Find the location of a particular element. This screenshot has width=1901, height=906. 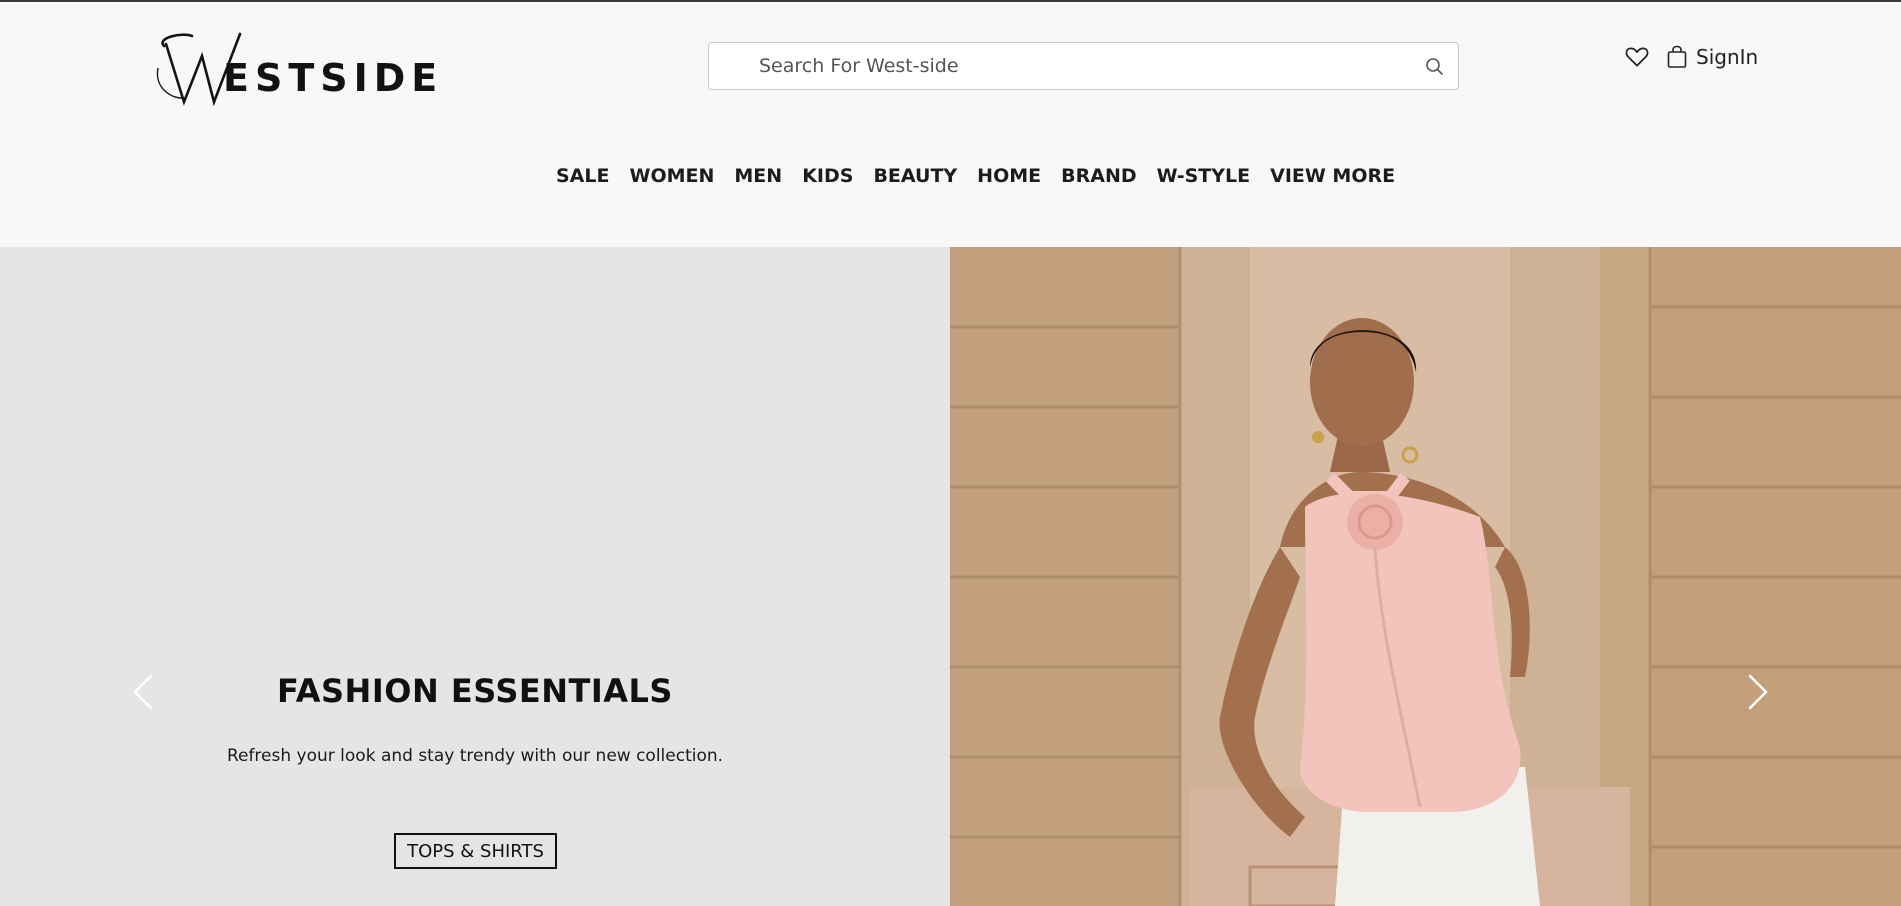

nav-item-women: WOMEN is located at coordinates (671, 176).